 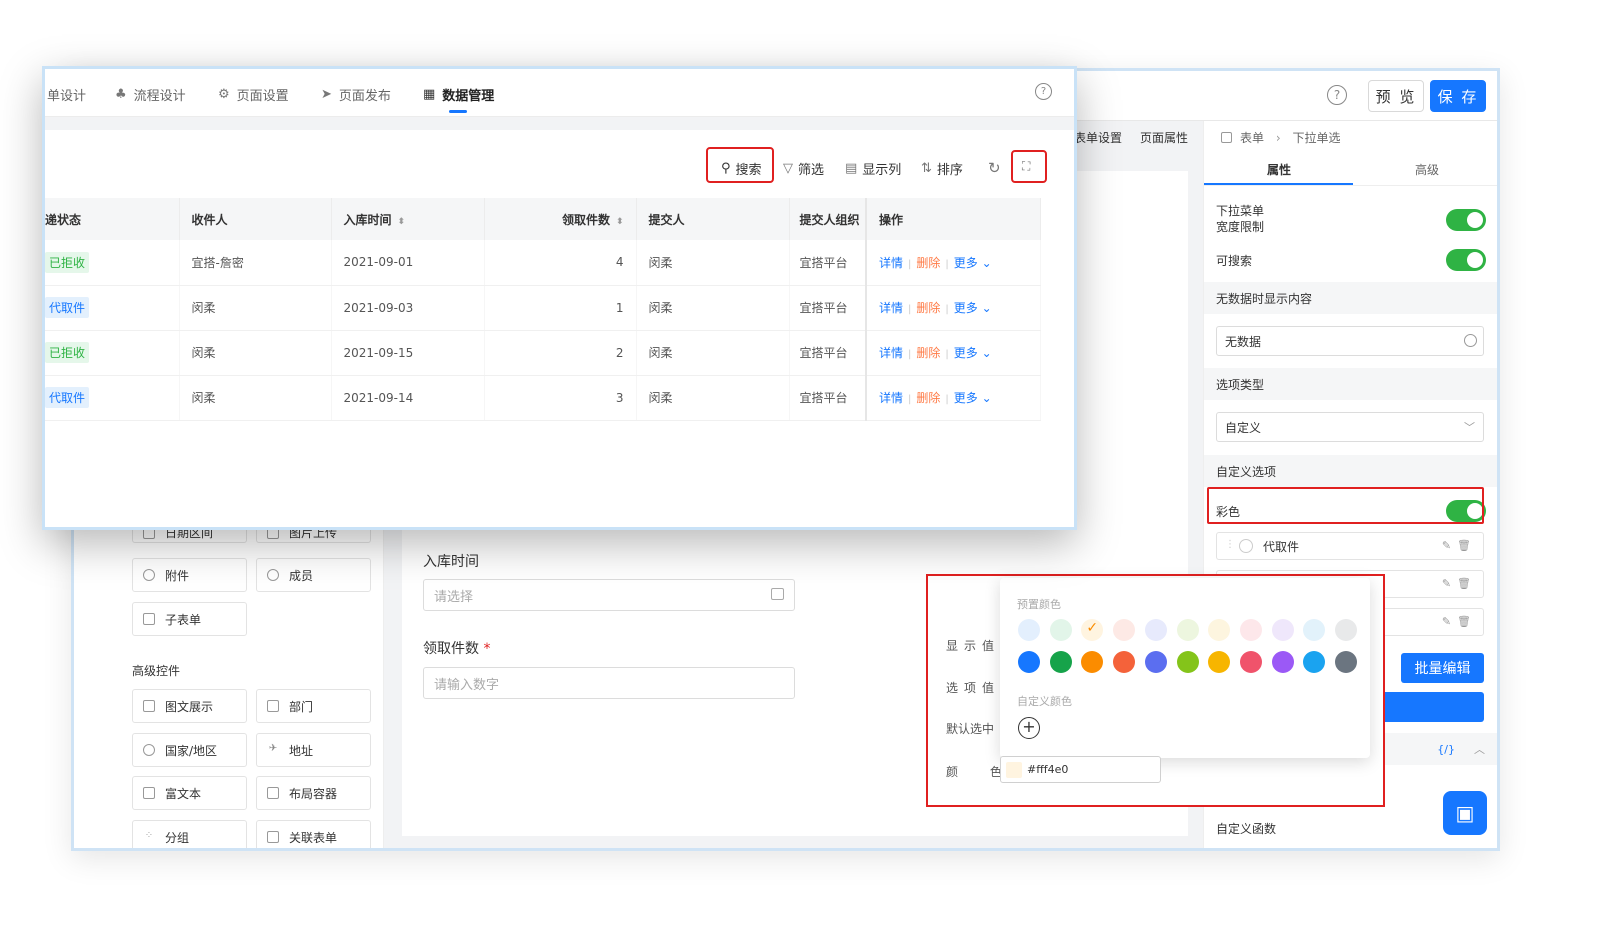 I want to click on table-row: 已拒收 闵柔 2021-09-15 2 闵柔 宜搭平台 详情 | 删除 | 更多 ⌄, so click(x=543, y=353).